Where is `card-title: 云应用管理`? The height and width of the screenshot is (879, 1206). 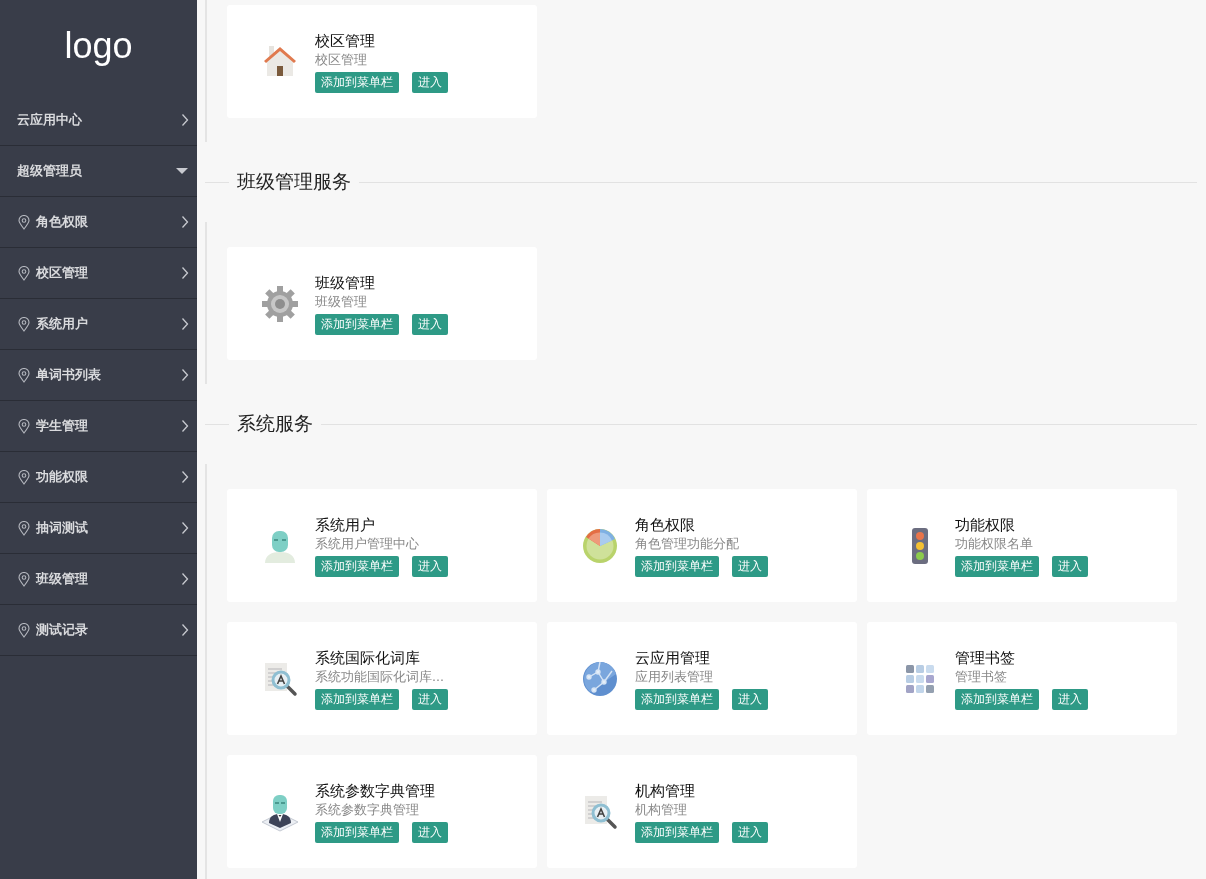 card-title: 云应用管理 is located at coordinates (672, 657).